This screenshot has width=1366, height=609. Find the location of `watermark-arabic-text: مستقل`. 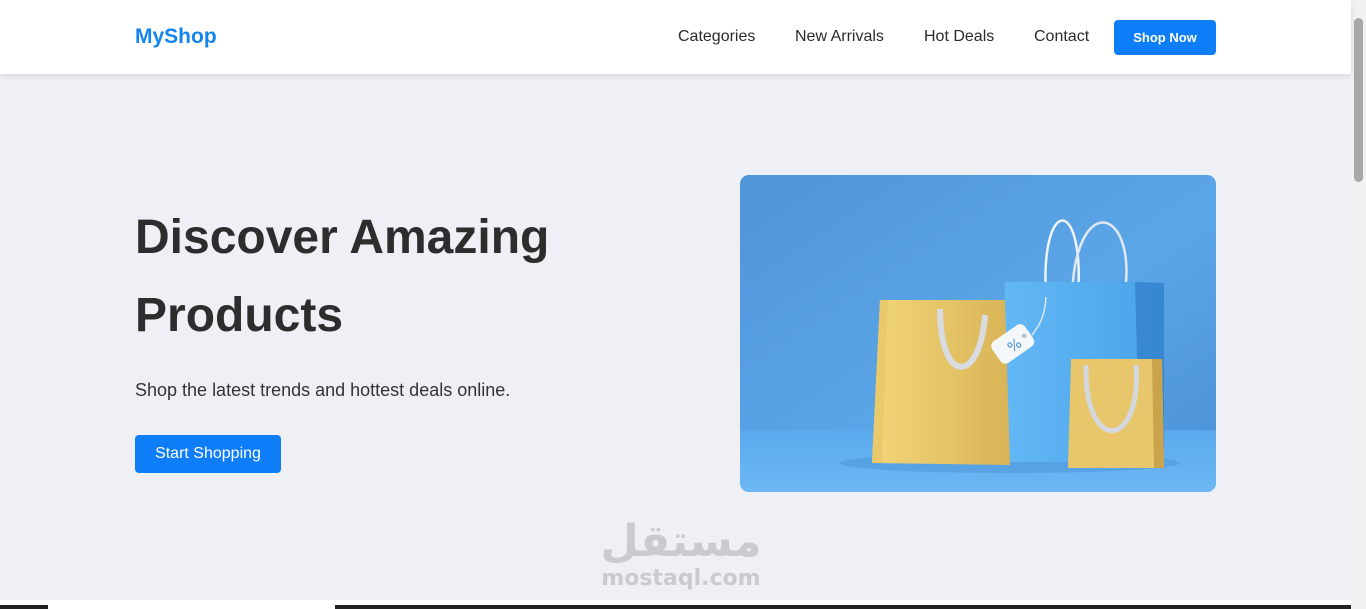

watermark-arabic-text: مستقل is located at coordinates (681, 541).